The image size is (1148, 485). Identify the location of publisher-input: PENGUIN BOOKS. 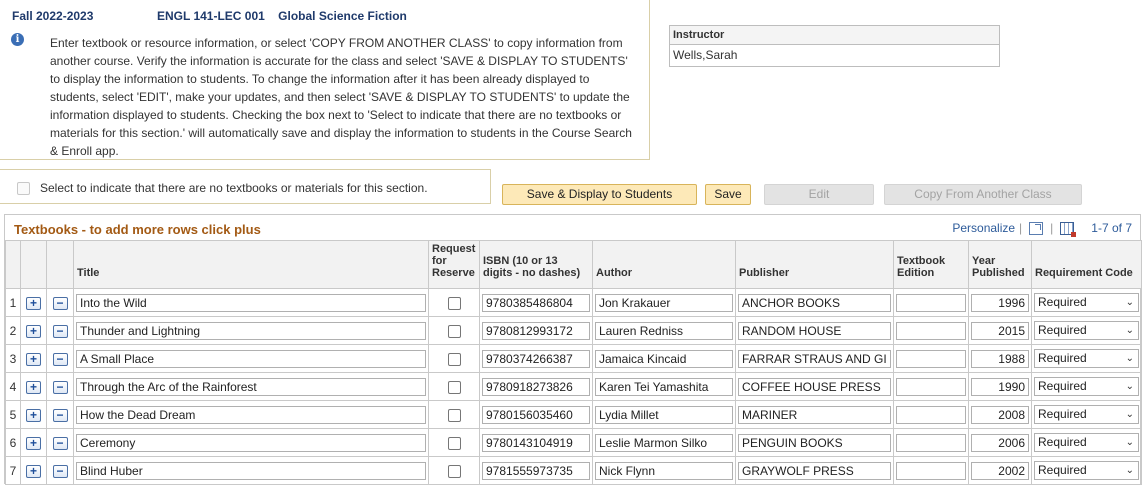
(814, 442).